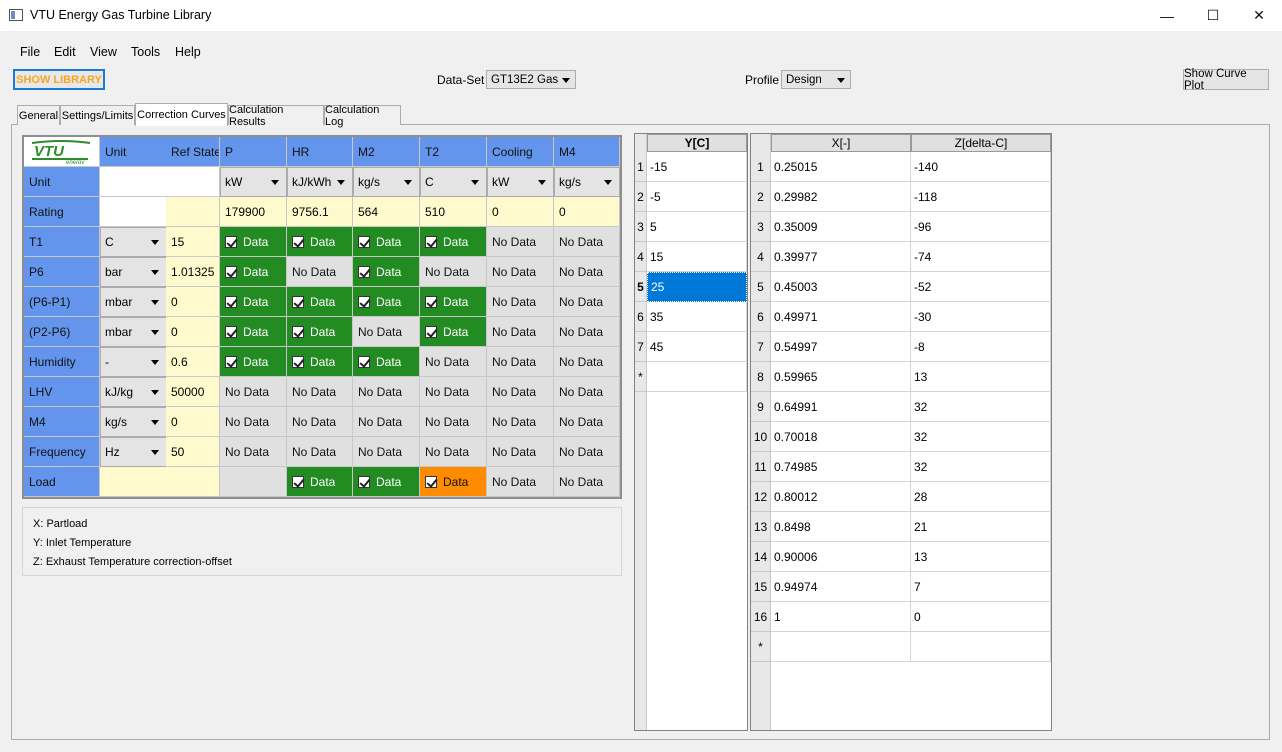 The height and width of the screenshot is (752, 1282). I want to click on y-value-cell: -15, so click(697, 167).